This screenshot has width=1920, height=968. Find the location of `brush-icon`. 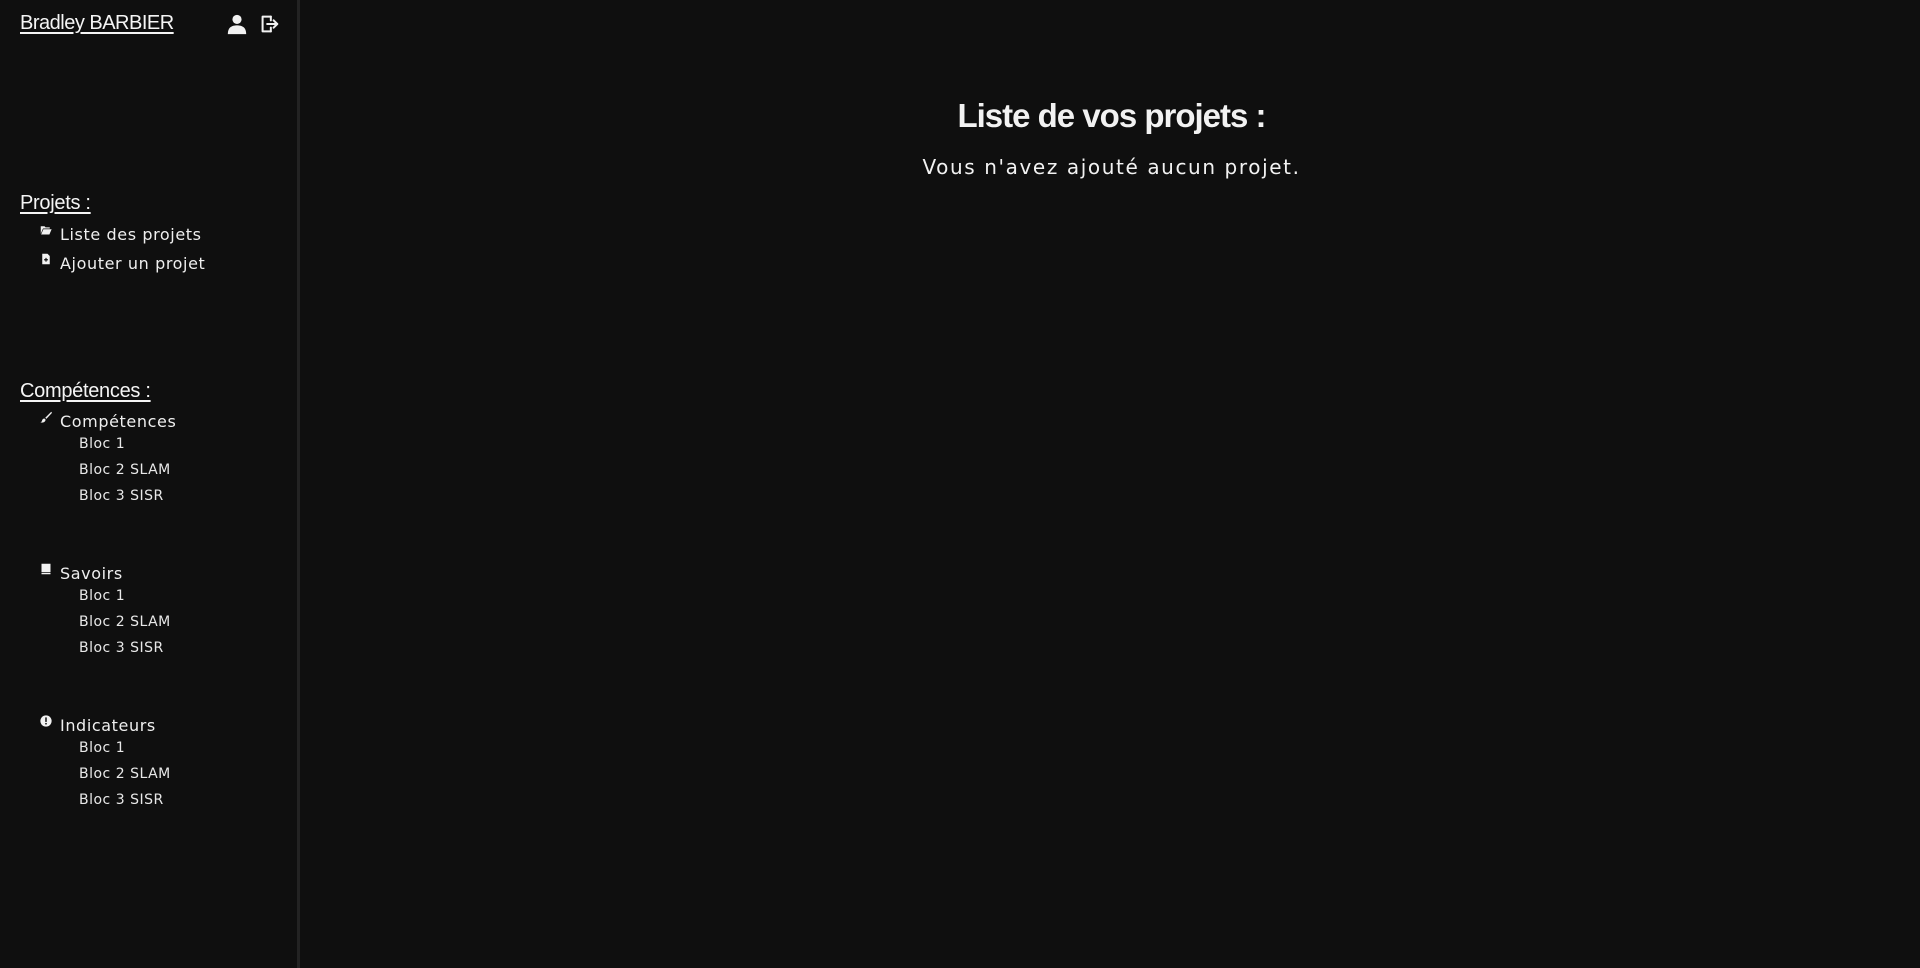

brush-icon is located at coordinates (47, 418).